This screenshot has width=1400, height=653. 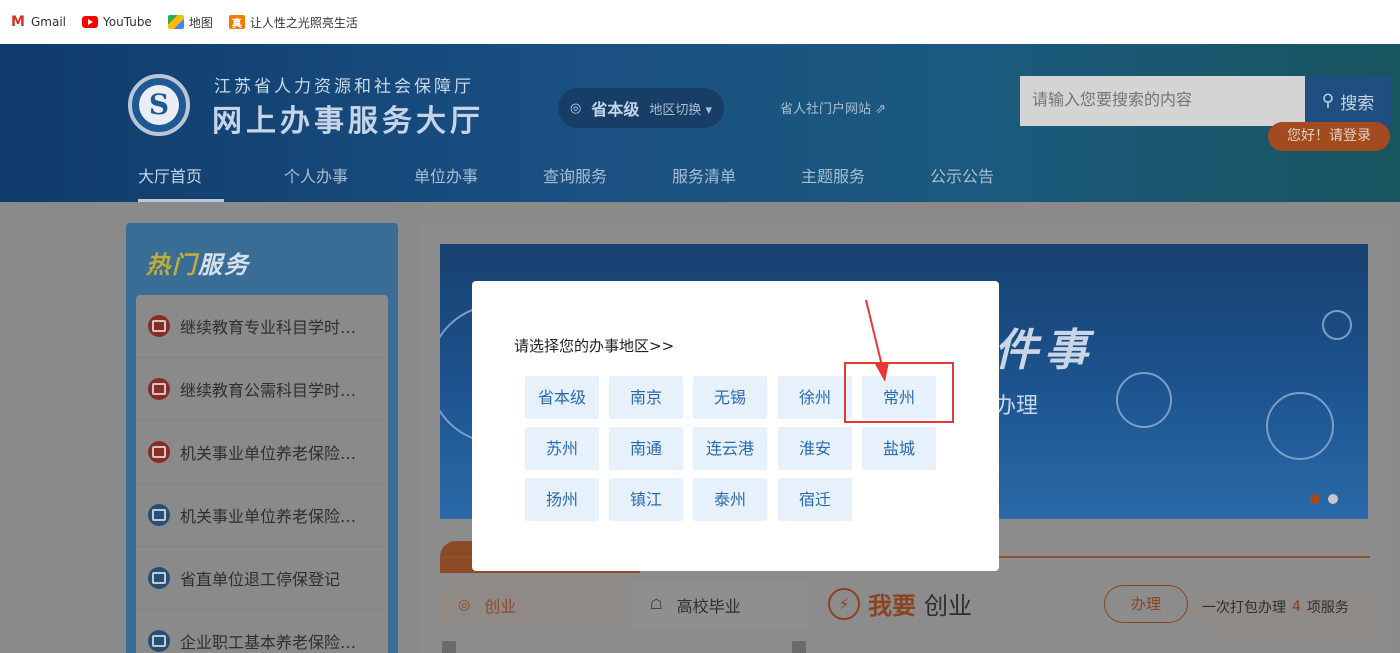 I want to click on logo-emblem-icon: S, so click(x=159, y=105).